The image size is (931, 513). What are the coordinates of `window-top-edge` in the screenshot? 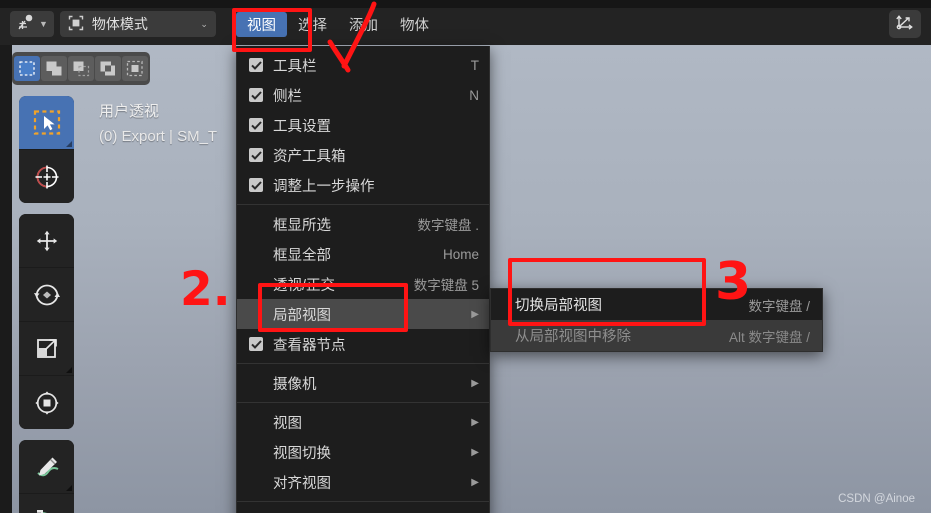 It's located at (465, 4).